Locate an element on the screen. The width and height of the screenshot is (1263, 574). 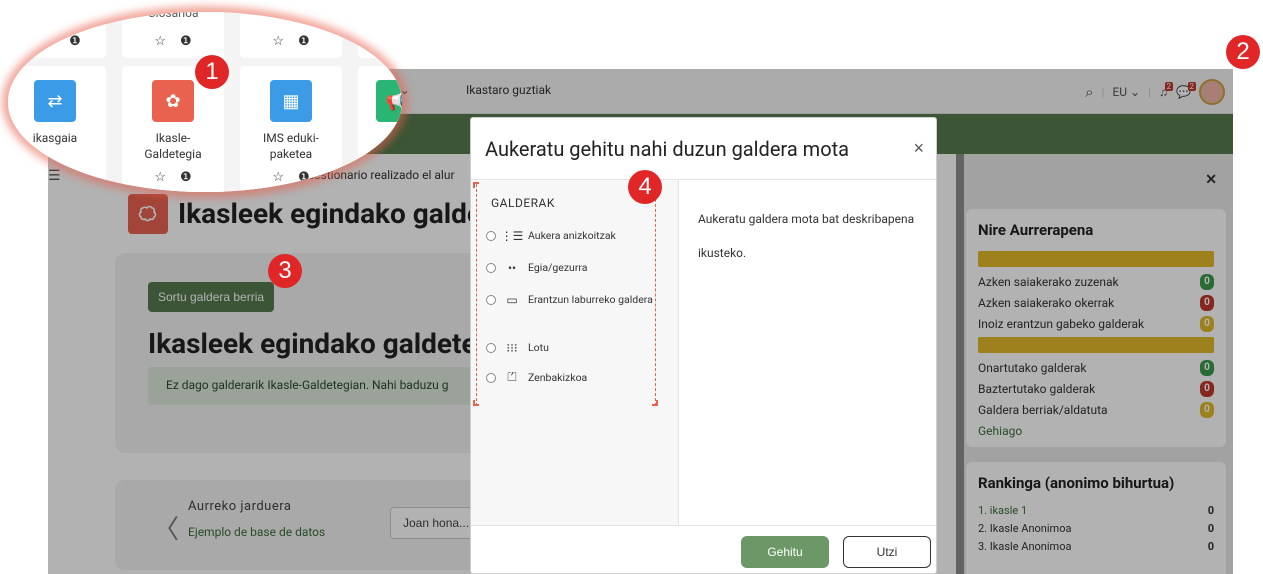
section-title: GALDERAK is located at coordinates (523, 203).